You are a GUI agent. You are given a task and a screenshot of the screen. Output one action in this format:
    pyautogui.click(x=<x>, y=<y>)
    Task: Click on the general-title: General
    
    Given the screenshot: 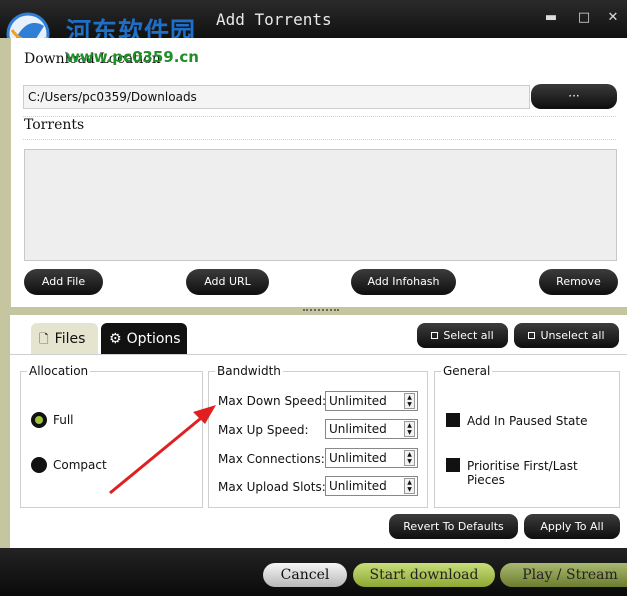 What is the action you would take?
    pyautogui.click(x=467, y=371)
    